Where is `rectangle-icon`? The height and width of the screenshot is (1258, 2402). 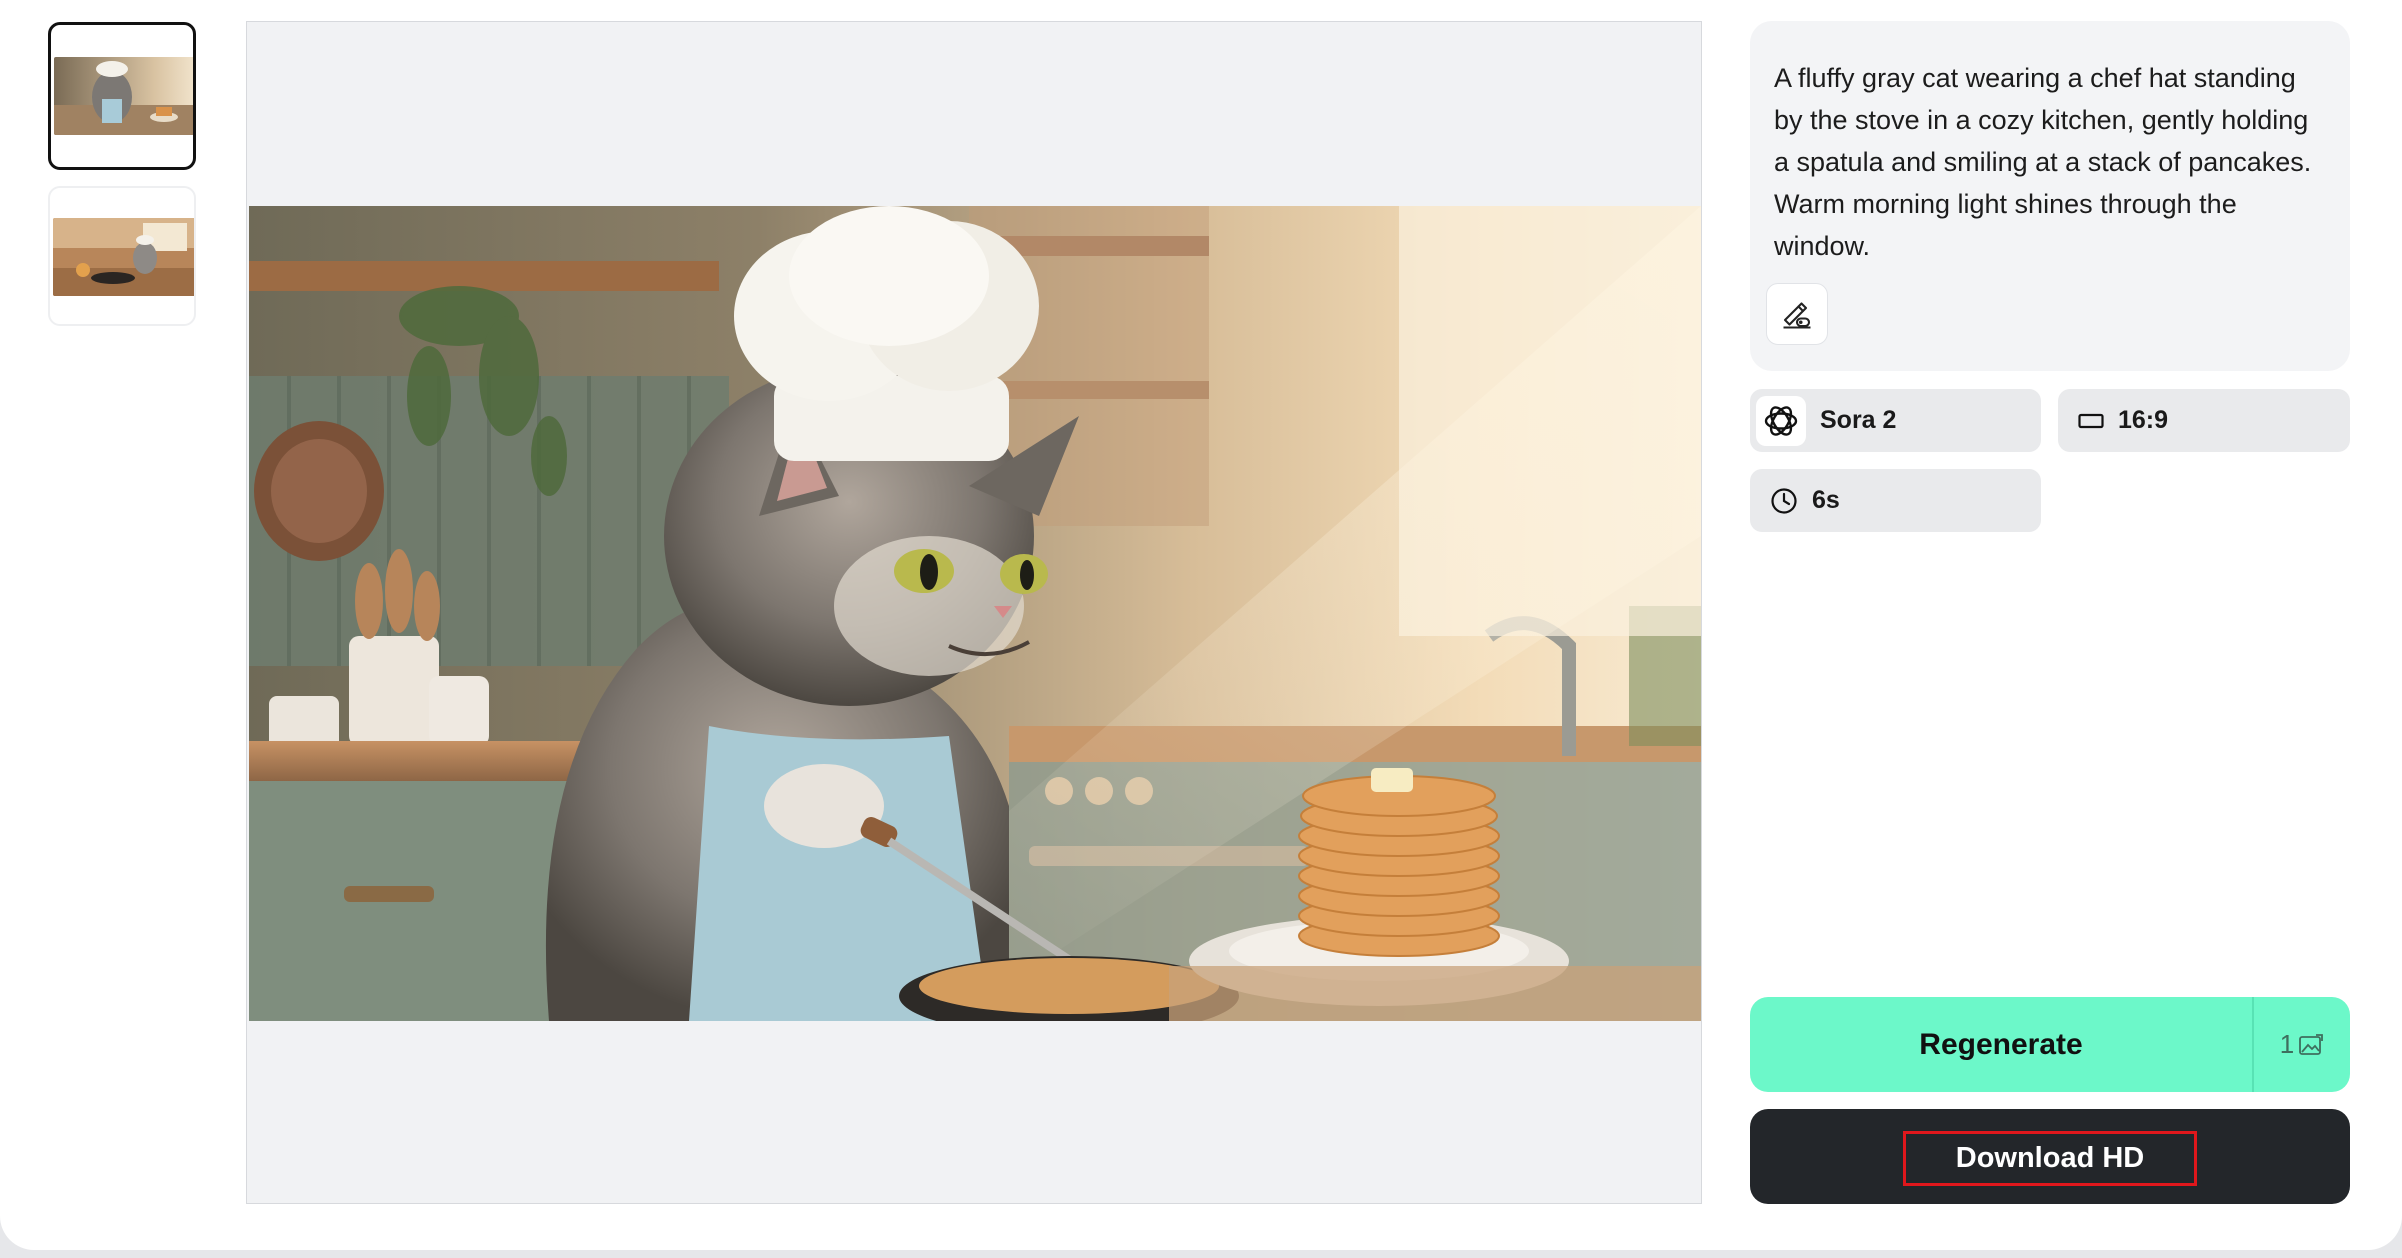
rectangle-icon is located at coordinates (2091, 421).